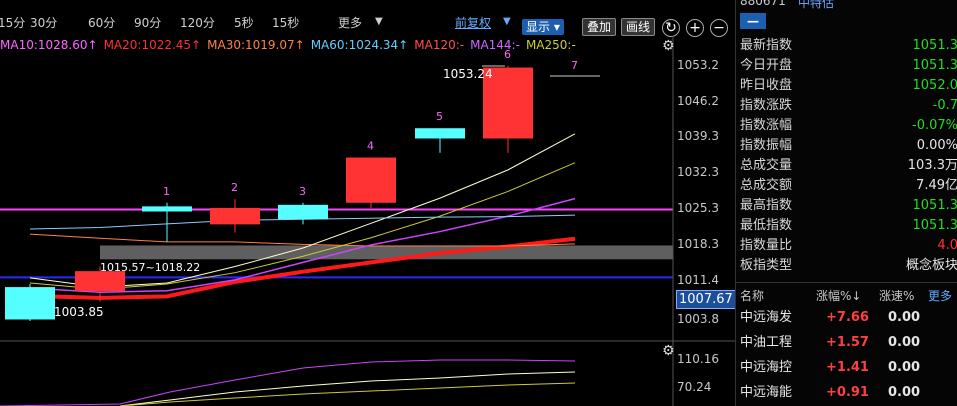  What do you see at coordinates (848, 166) in the screenshot?
I see `info-row: 总成交量 103.3万` at bounding box center [848, 166].